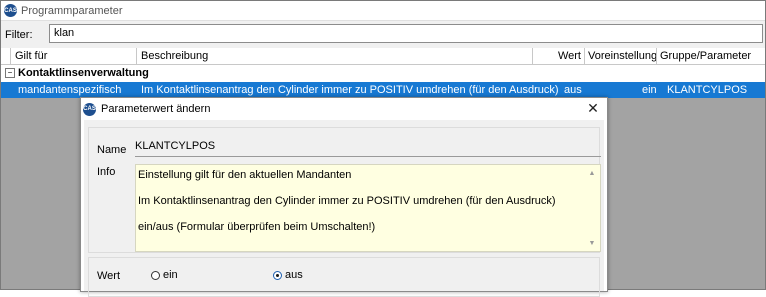  What do you see at coordinates (344, 277) in the screenshot?
I see `wert-panel: Wert ein aus` at bounding box center [344, 277].